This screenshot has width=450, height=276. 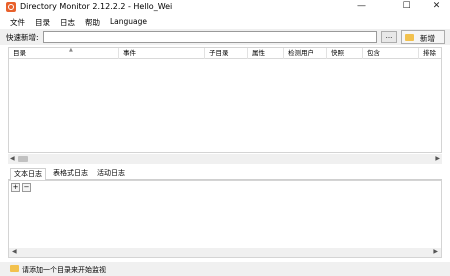 I want to click on minimize-button: —, so click(x=361, y=7).